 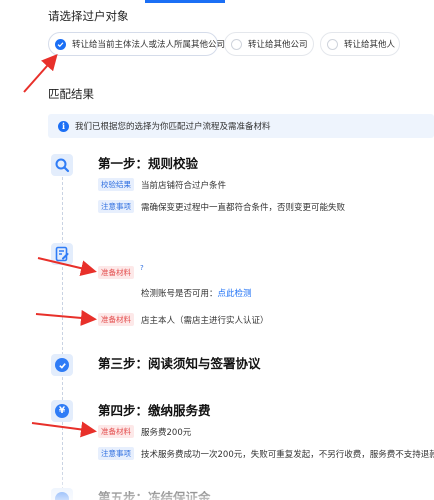 I want to click on document-edit-icon, so click(x=62, y=254).